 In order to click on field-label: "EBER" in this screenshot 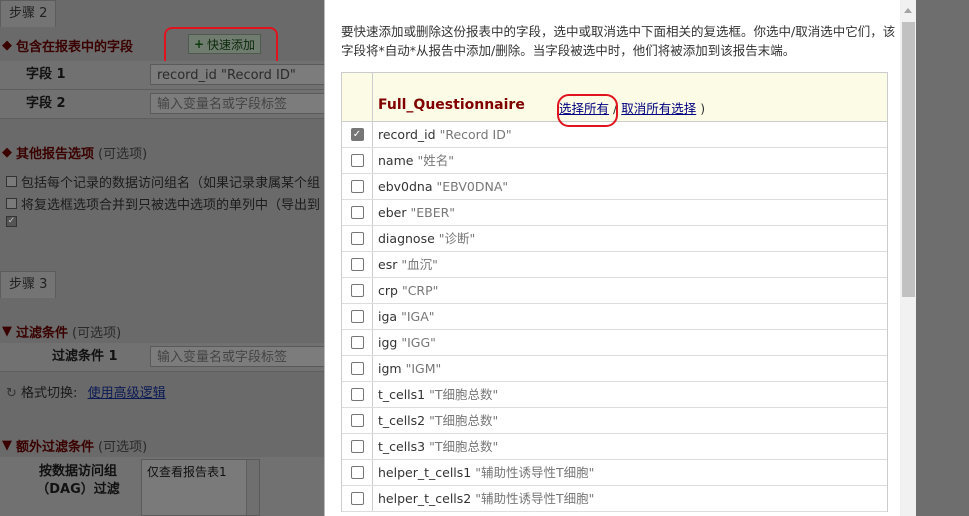, I will do `click(433, 212)`.